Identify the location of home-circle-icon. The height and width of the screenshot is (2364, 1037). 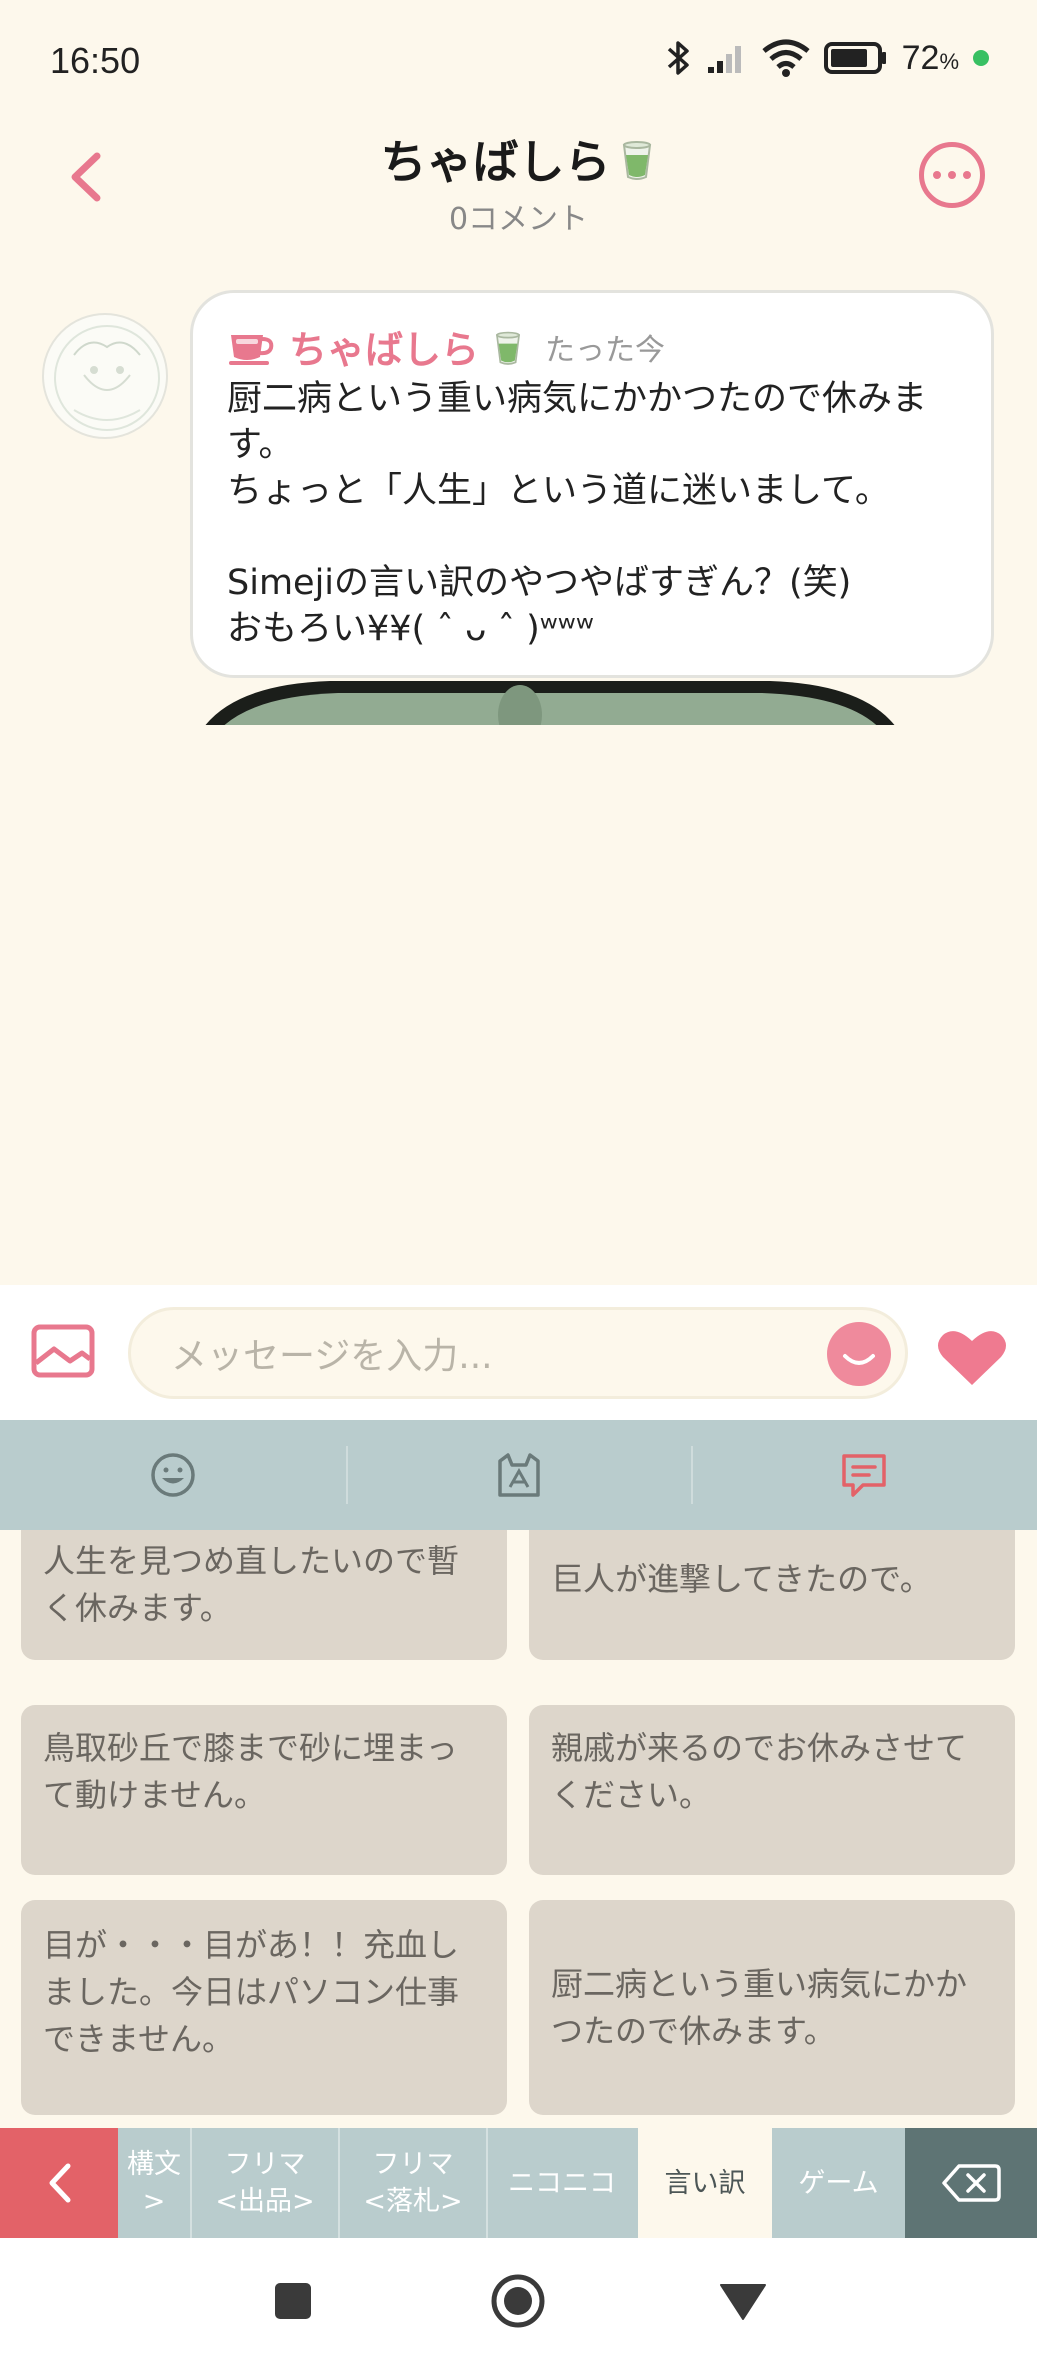
(518, 2301).